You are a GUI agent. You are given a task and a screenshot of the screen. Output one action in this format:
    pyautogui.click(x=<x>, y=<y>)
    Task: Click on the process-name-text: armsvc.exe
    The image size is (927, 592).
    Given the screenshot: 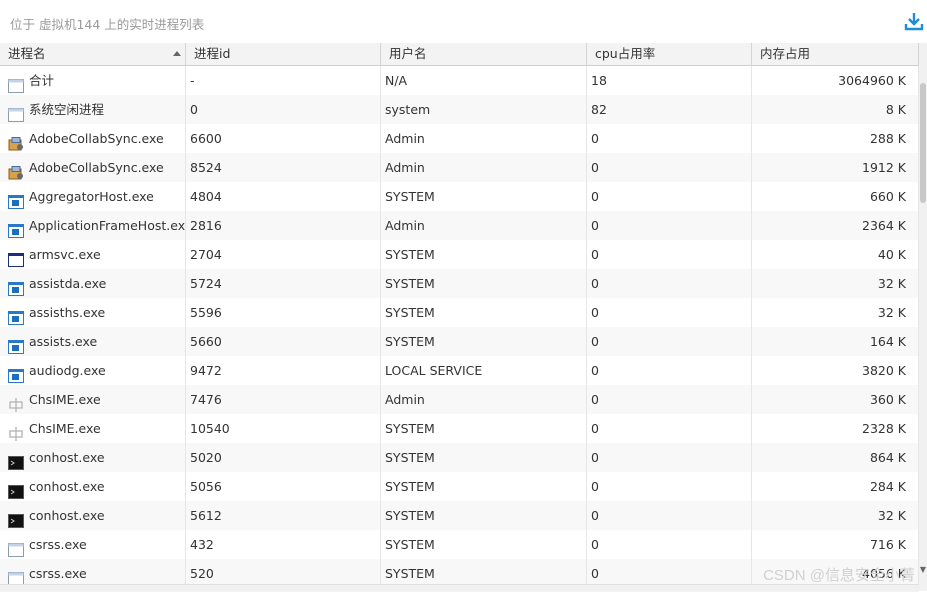 What is the action you would take?
    pyautogui.click(x=65, y=254)
    